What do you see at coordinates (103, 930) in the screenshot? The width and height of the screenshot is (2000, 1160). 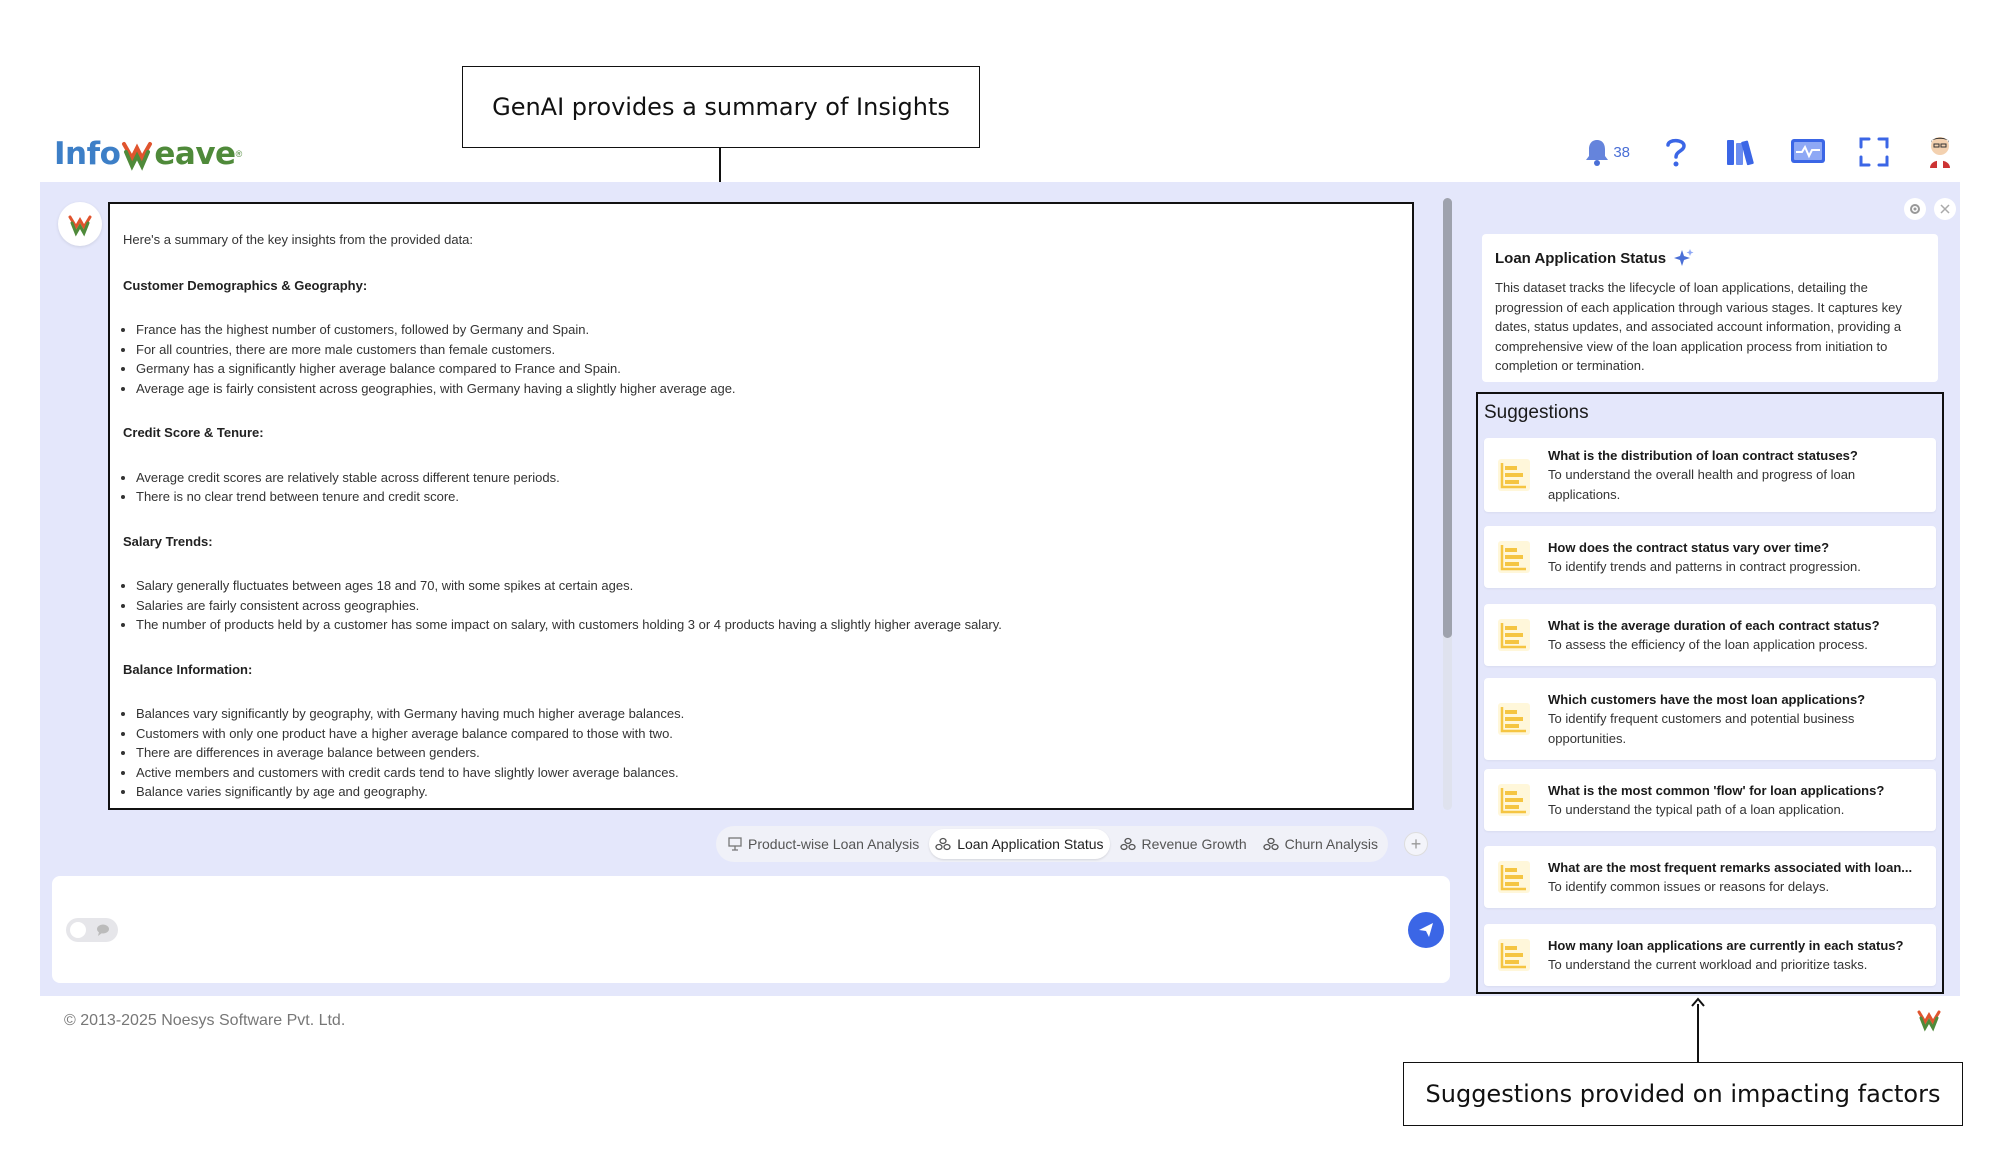 I see `chat-bubble-icon` at bounding box center [103, 930].